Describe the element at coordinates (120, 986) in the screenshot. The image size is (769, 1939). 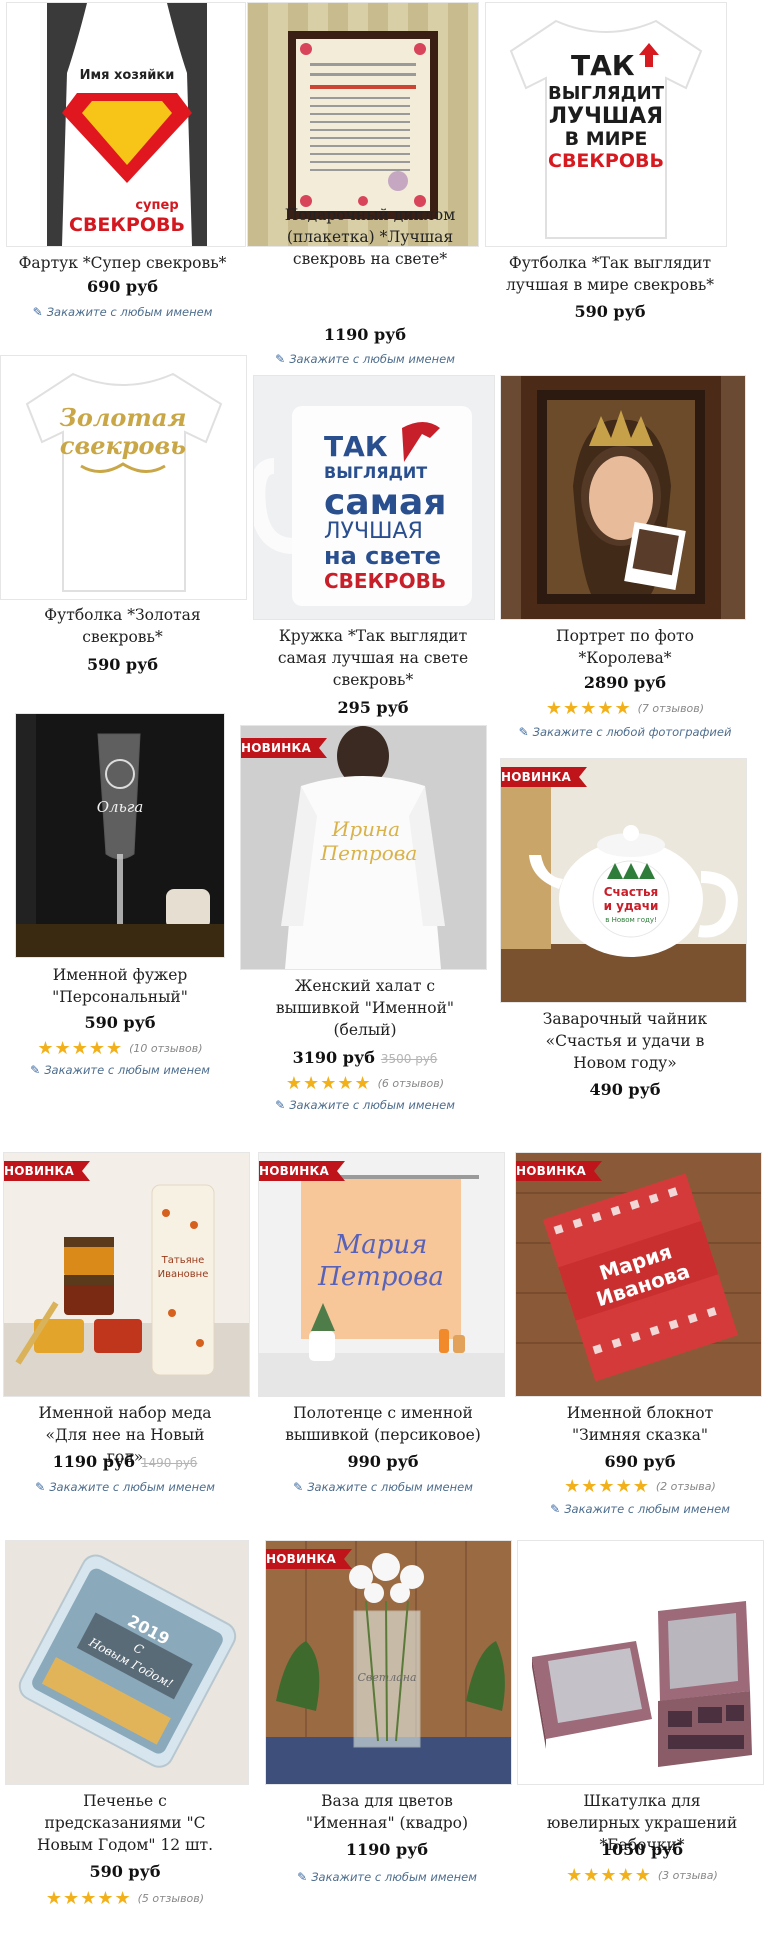
I see `product-title: Именной фужер "Персональный"` at that location.